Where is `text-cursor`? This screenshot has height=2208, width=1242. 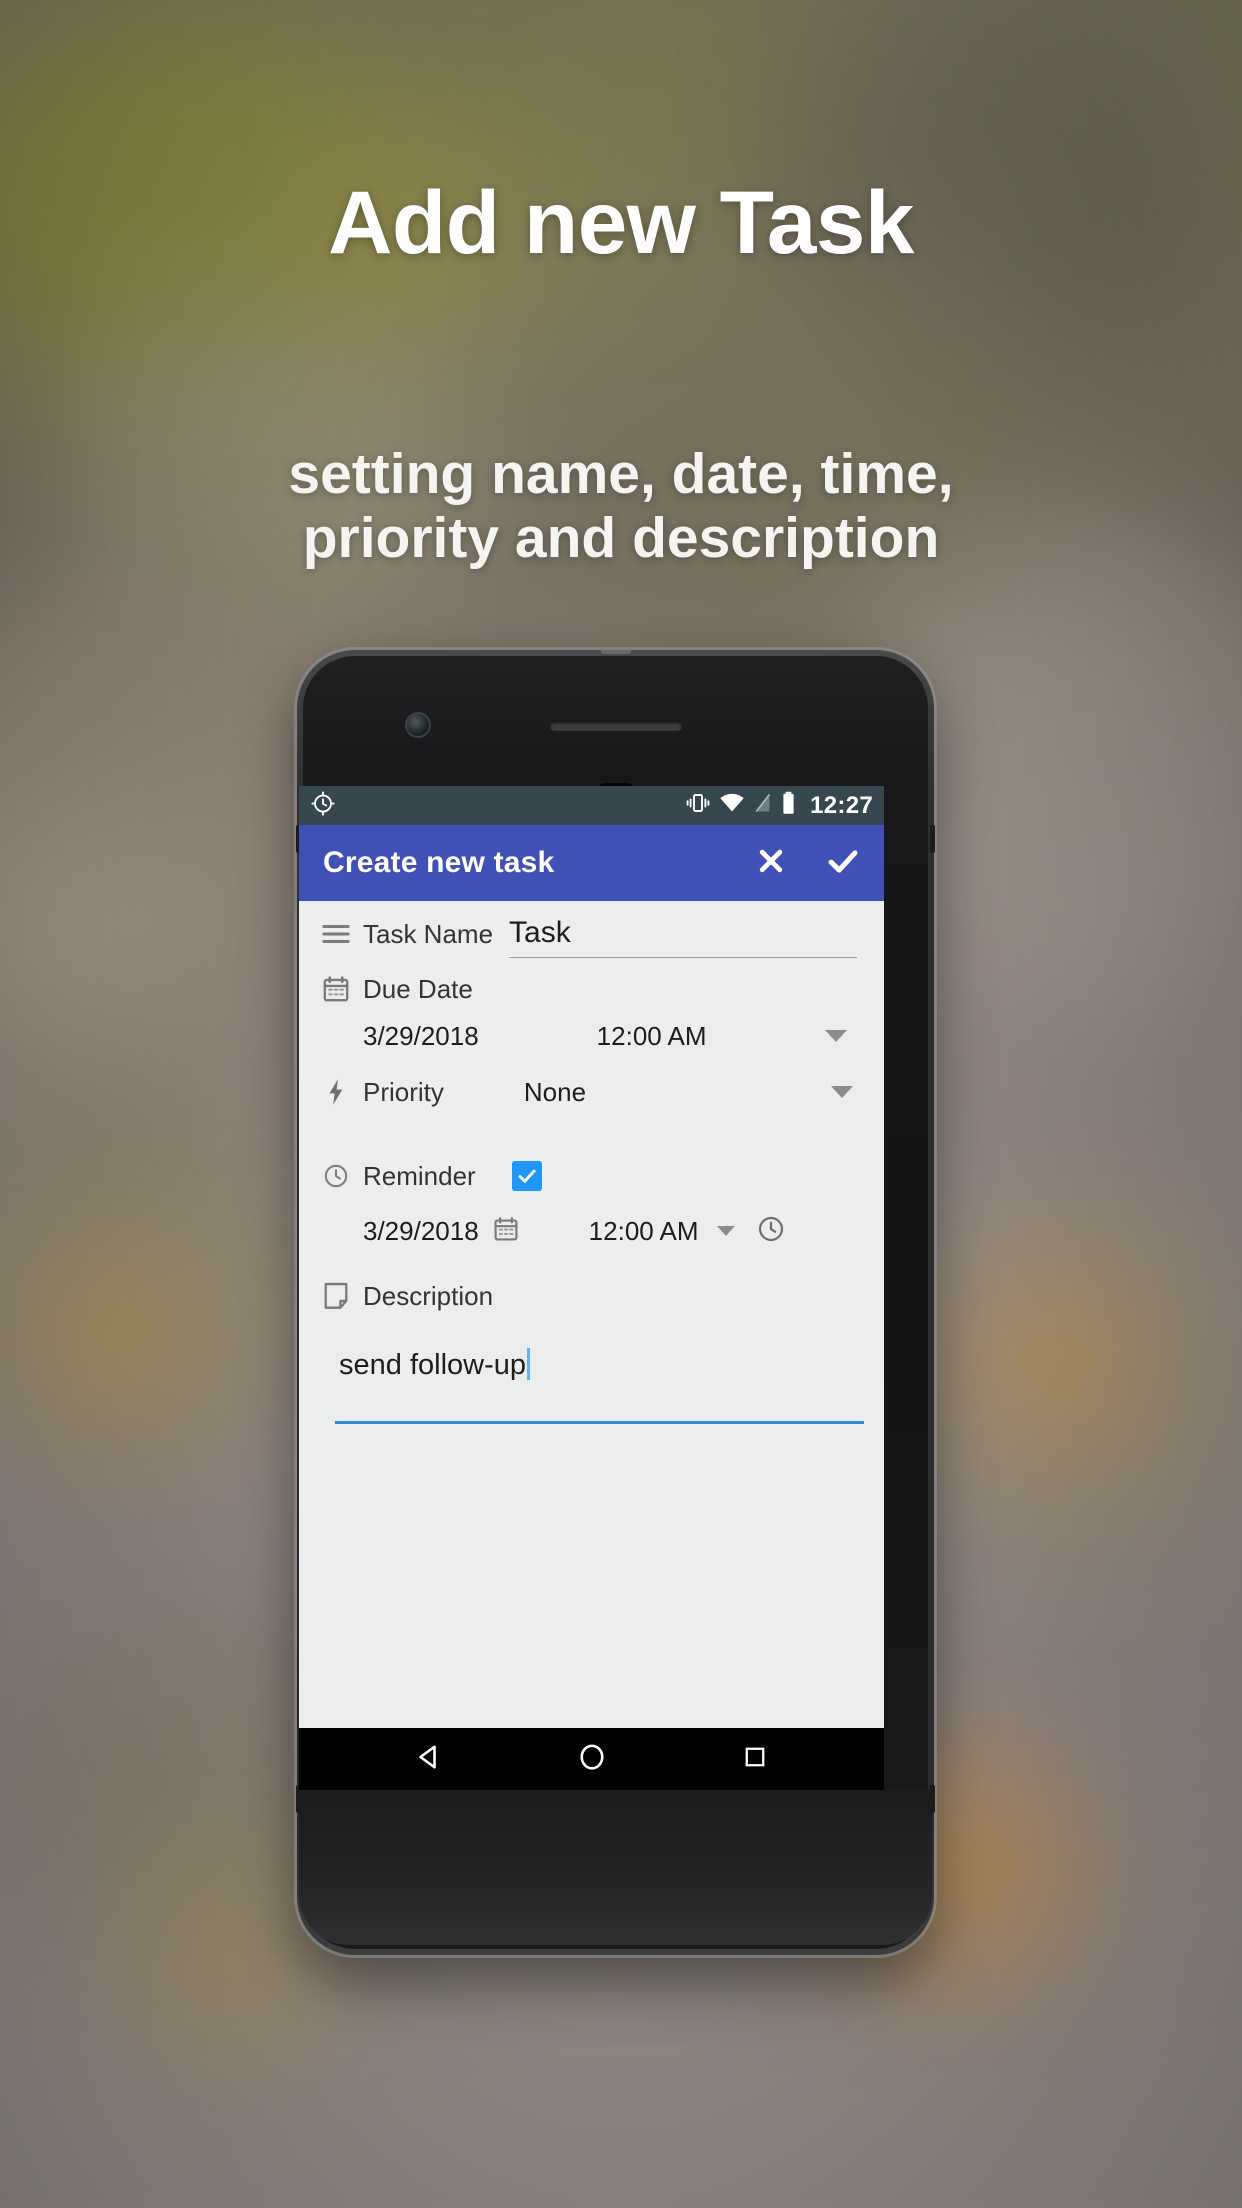 text-cursor is located at coordinates (528, 1364).